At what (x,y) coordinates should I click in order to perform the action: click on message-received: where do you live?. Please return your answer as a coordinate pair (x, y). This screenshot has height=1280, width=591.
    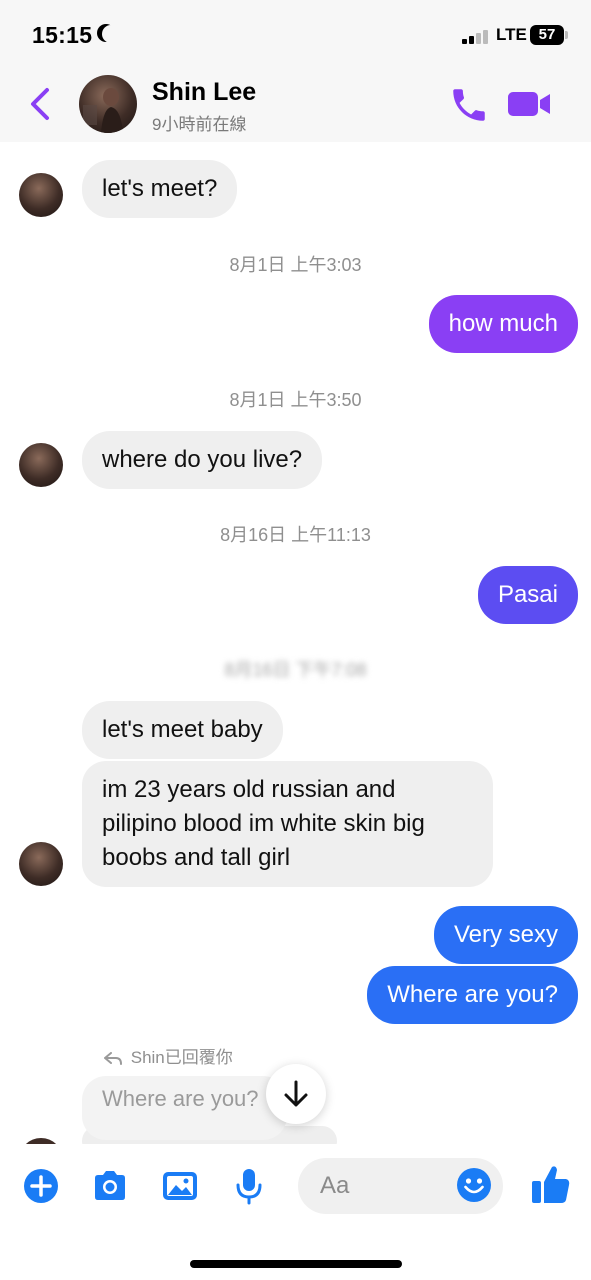
    Looking at the image, I should click on (202, 460).